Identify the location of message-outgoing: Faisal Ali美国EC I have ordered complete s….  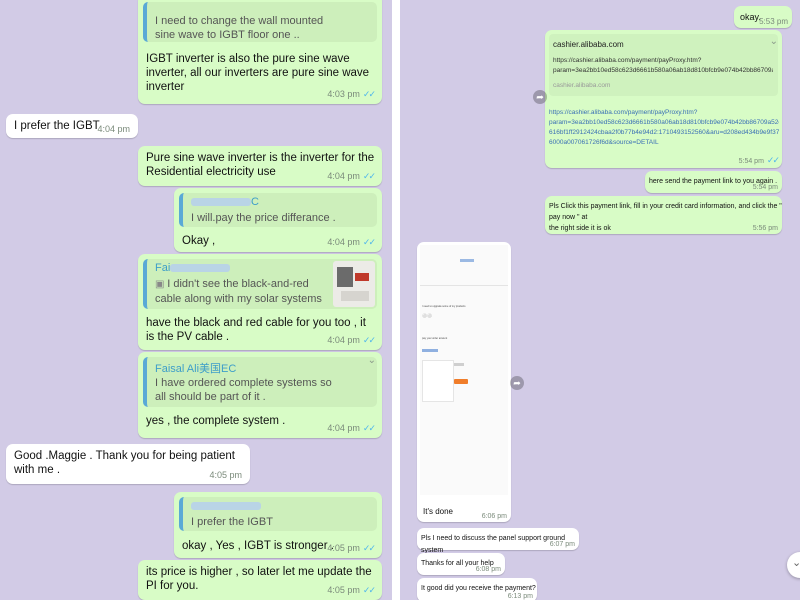
(260, 395).